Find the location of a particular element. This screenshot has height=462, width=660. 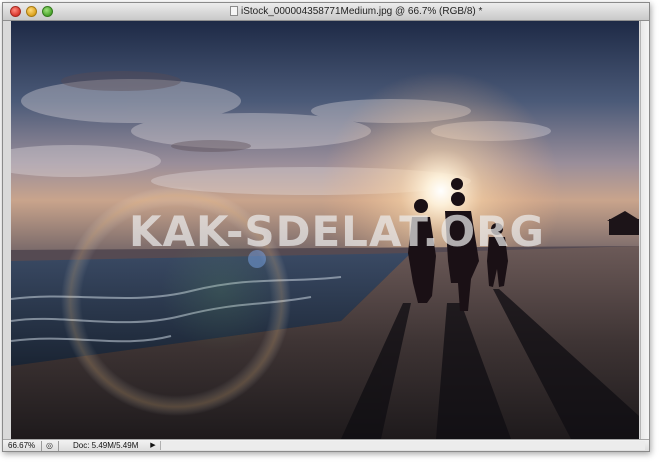

zoom-level-field: 66.67% is located at coordinates (21, 445).